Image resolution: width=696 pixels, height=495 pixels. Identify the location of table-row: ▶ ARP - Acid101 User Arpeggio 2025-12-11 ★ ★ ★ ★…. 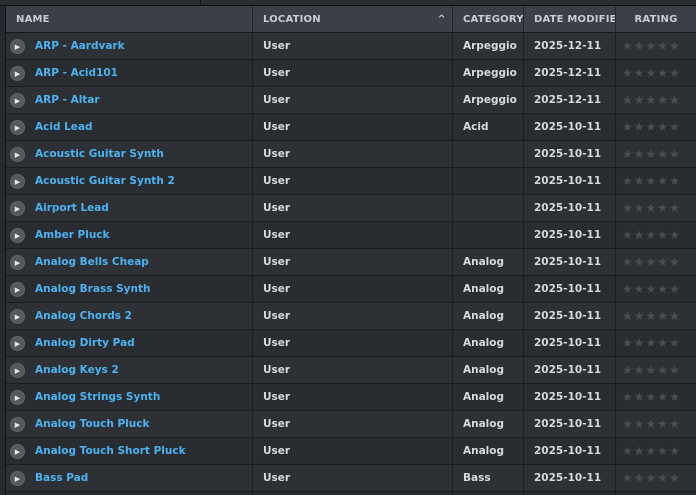
(351, 73).